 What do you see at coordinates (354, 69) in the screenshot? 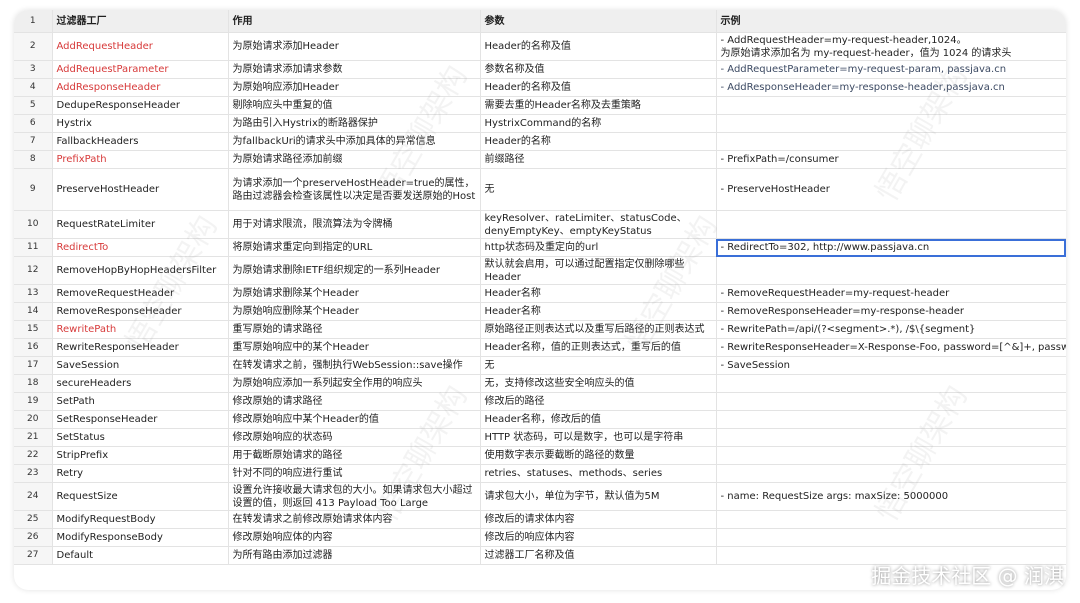
I see `cell-use: 为原始请求添加请求参数` at bounding box center [354, 69].